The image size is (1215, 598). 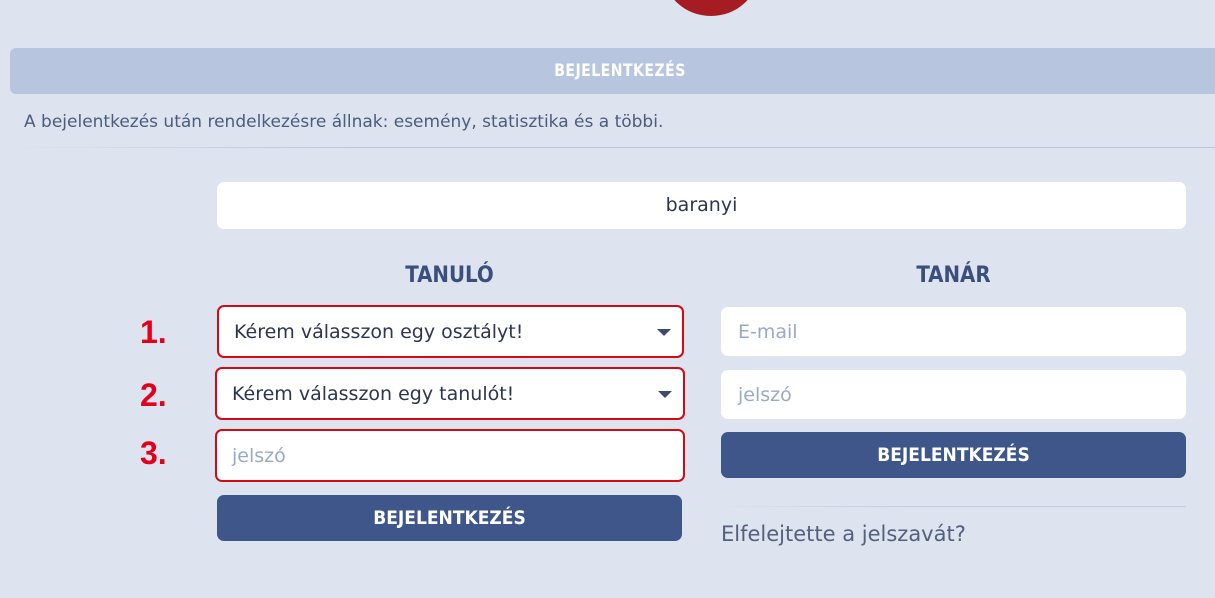 I want to click on student-heading: TANULÓ, so click(x=449, y=275).